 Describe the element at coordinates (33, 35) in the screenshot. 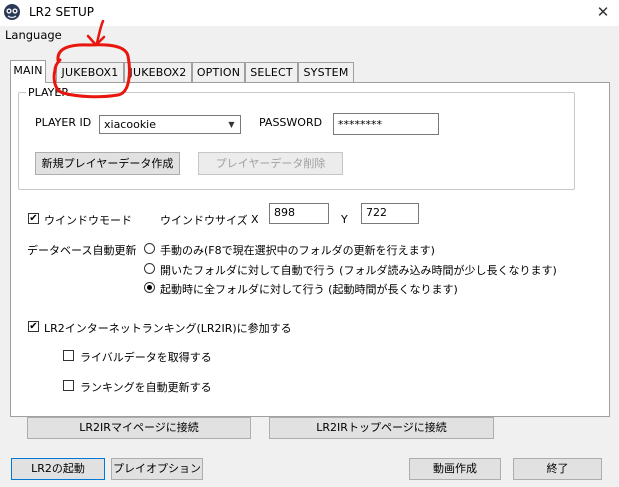

I see `menu-language: Language` at that location.